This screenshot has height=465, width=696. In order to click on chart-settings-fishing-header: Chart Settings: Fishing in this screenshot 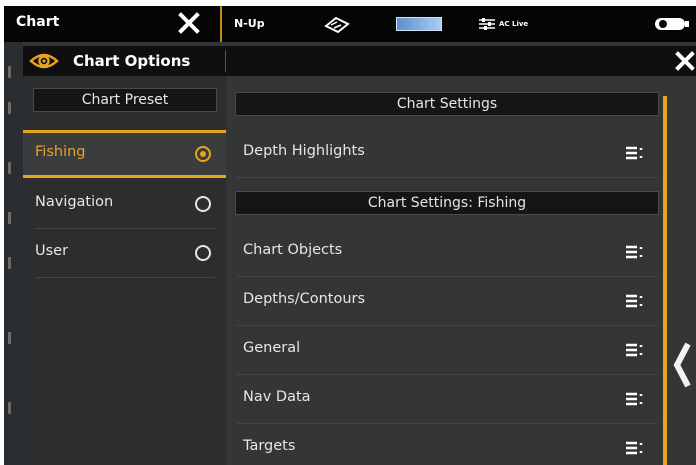, I will do `click(447, 203)`.